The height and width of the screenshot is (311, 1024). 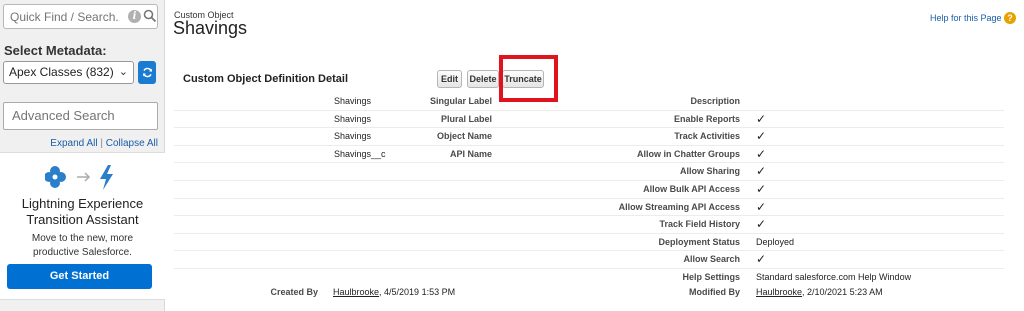 What do you see at coordinates (79, 276) in the screenshot?
I see `get-started-button: Get Started` at bounding box center [79, 276].